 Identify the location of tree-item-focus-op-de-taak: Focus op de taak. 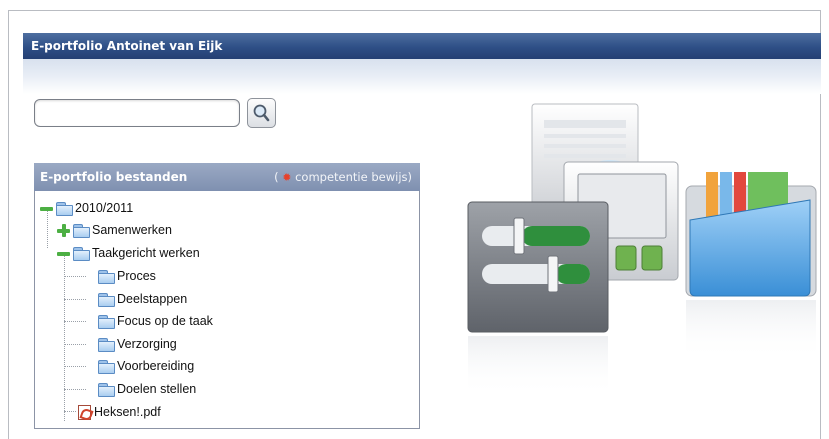
(155, 321).